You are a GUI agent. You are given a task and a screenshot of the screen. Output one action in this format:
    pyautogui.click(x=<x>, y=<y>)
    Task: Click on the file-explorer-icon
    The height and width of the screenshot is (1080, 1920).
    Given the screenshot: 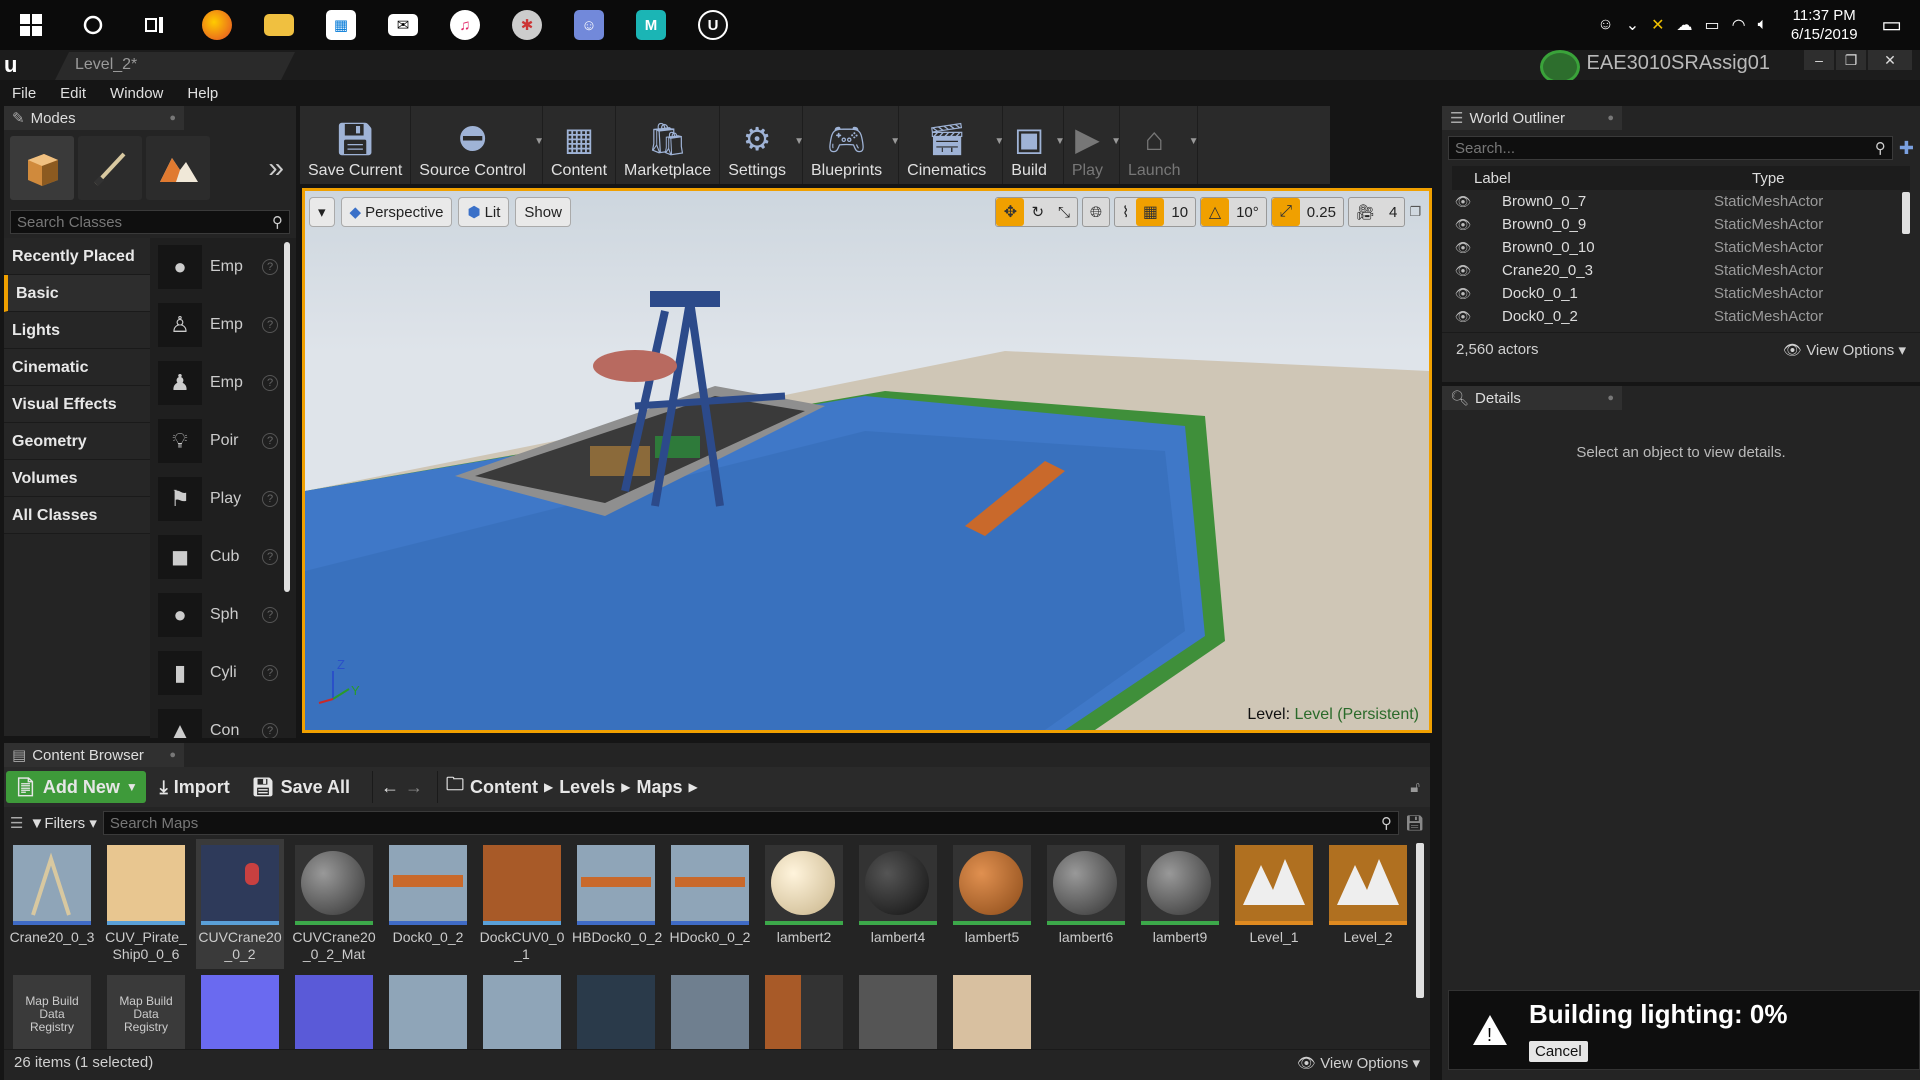 What is the action you would take?
    pyautogui.click(x=279, y=25)
    